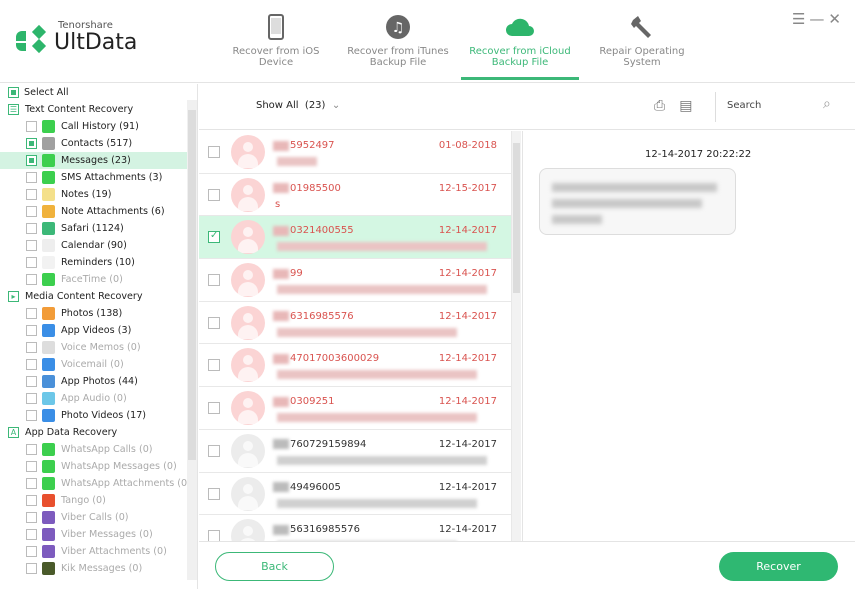 Image resolution: width=855 pixels, height=589 pixels. Describe the element at coordinates (659, 106) in the screenshot. I see `print-icon: ⎙` at that location.